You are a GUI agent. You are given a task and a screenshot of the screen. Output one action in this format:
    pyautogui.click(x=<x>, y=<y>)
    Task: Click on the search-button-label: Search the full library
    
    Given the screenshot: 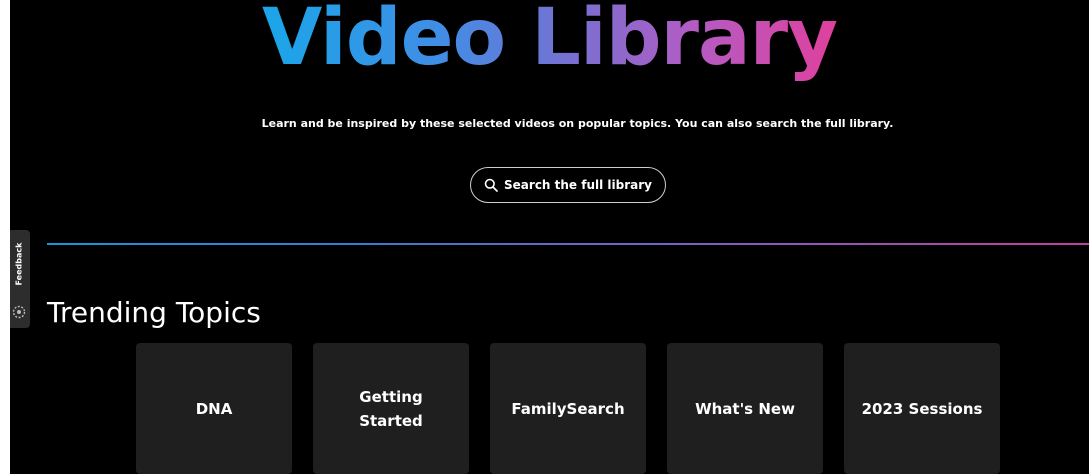 What is the action you would take?
    pyautogui.click(x=578, y=185)
    